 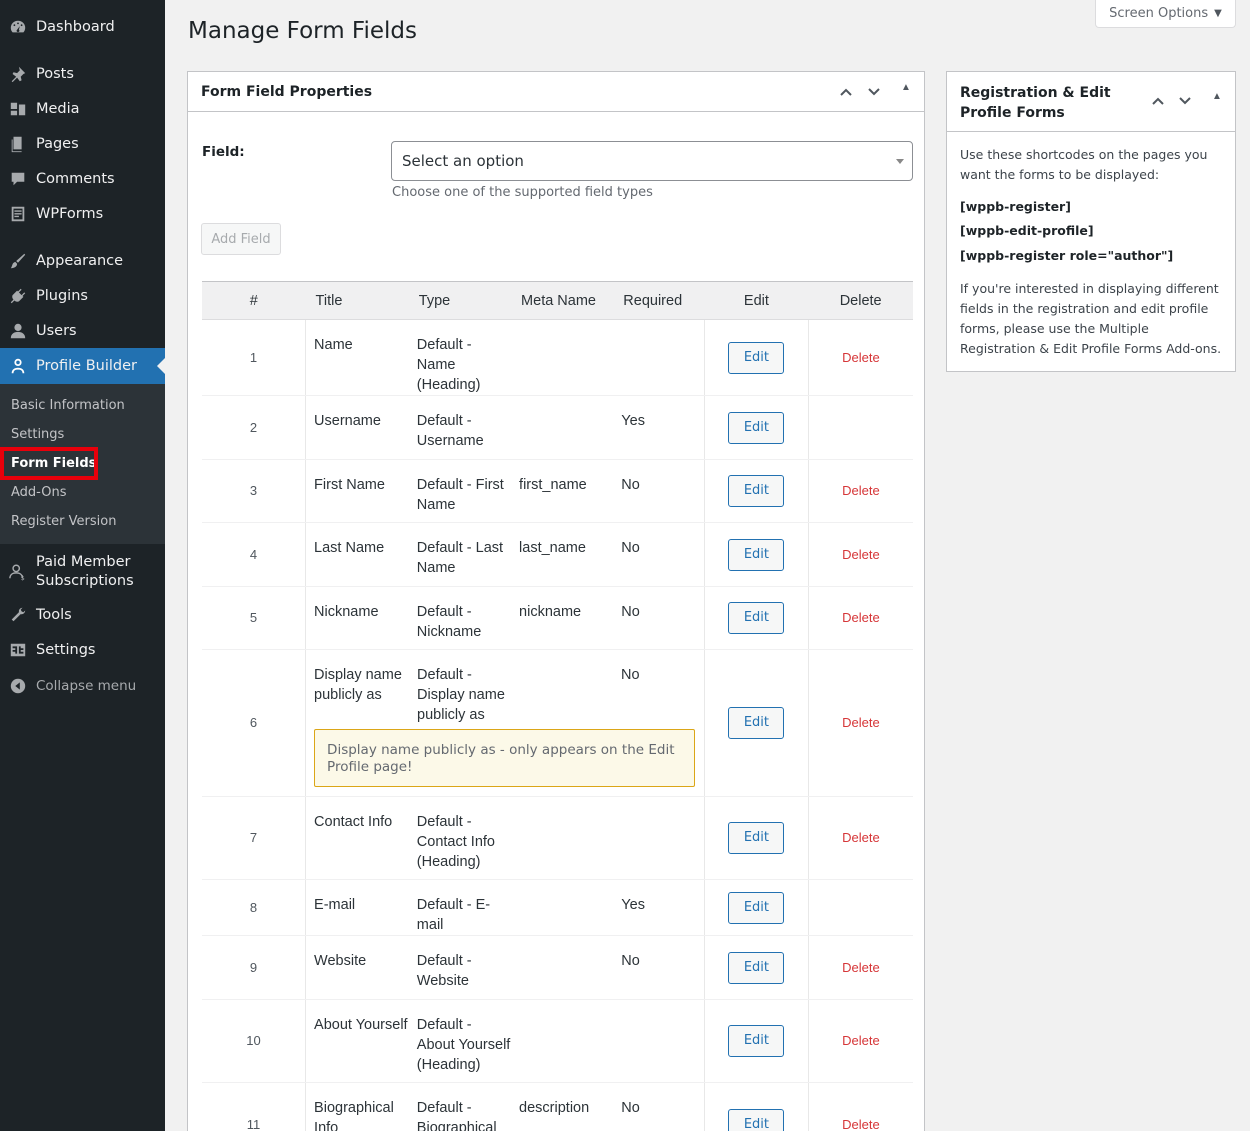 I want to click on column-header-edit: Edit, so click(x=756, y=300).